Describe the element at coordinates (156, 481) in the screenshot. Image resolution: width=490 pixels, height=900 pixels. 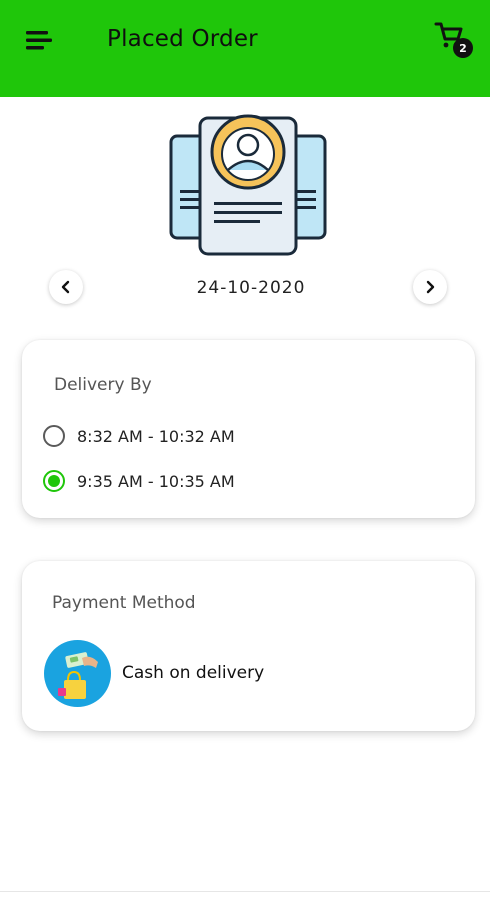
I see `delivery-option-label: 9:35 AM - 10:35 AM` at that location.